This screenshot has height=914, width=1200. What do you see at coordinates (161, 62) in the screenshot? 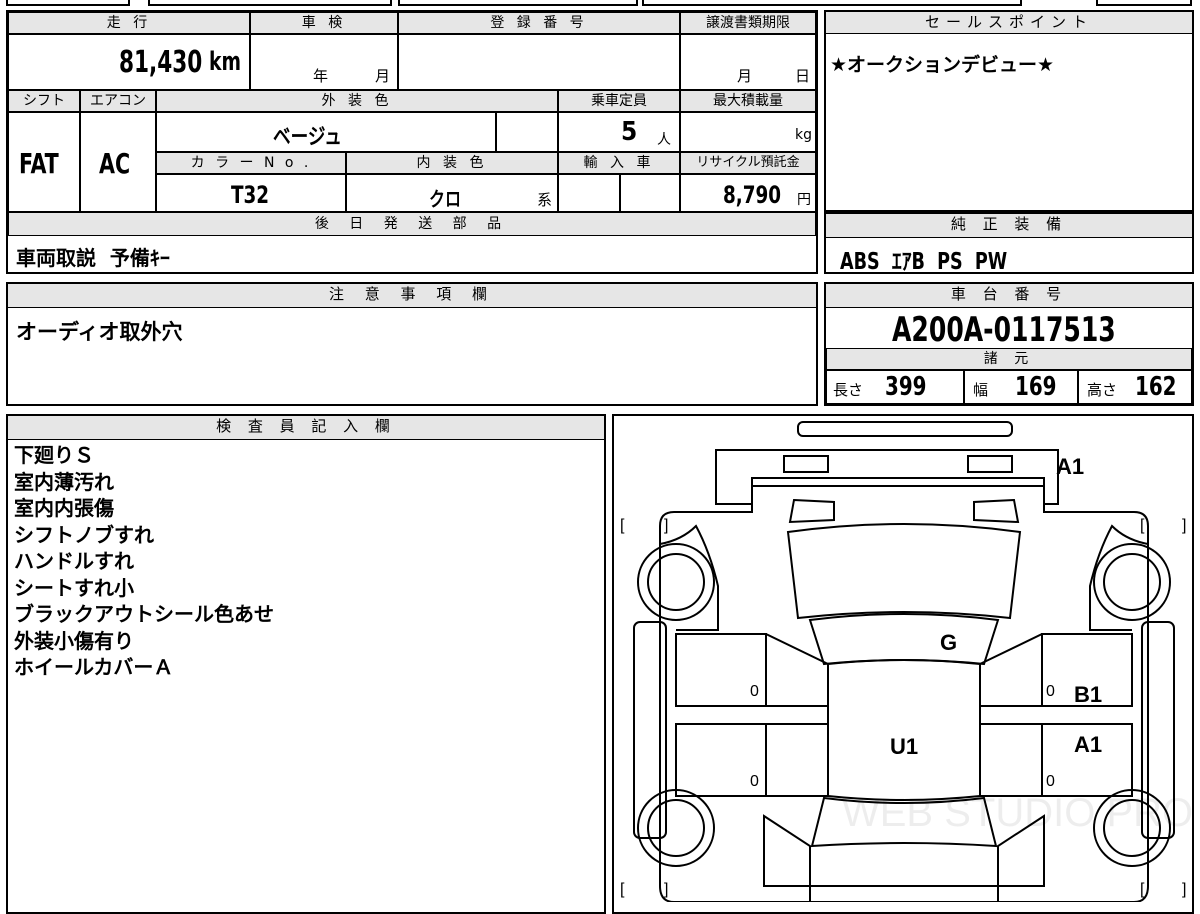
I see `mileage-value: 81,430` at bounding box center [161, 62].